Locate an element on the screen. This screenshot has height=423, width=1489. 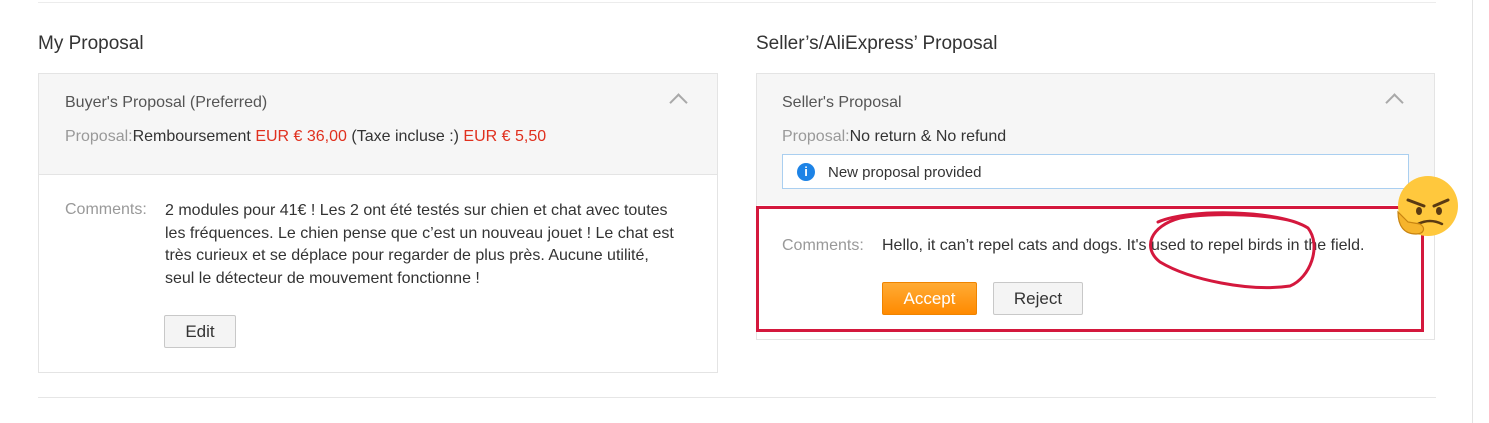
annotation-layer is located at coordinates (1303, 233).